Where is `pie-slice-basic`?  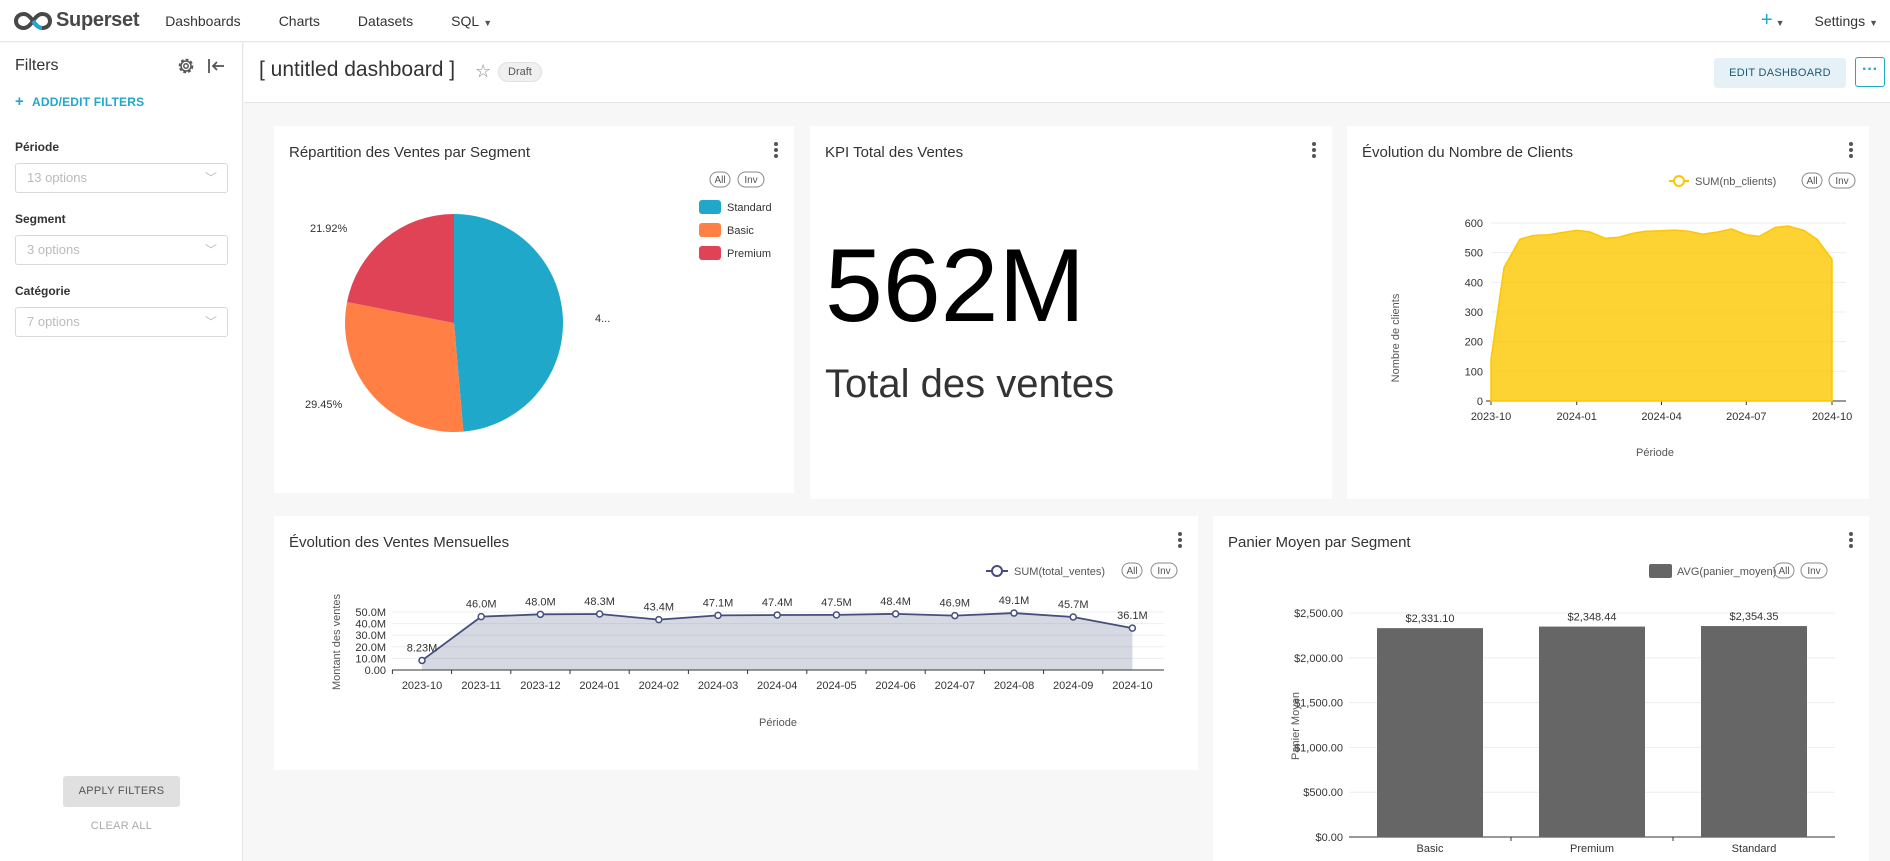
pie-slice-basic is located at coordinates (404, 367).